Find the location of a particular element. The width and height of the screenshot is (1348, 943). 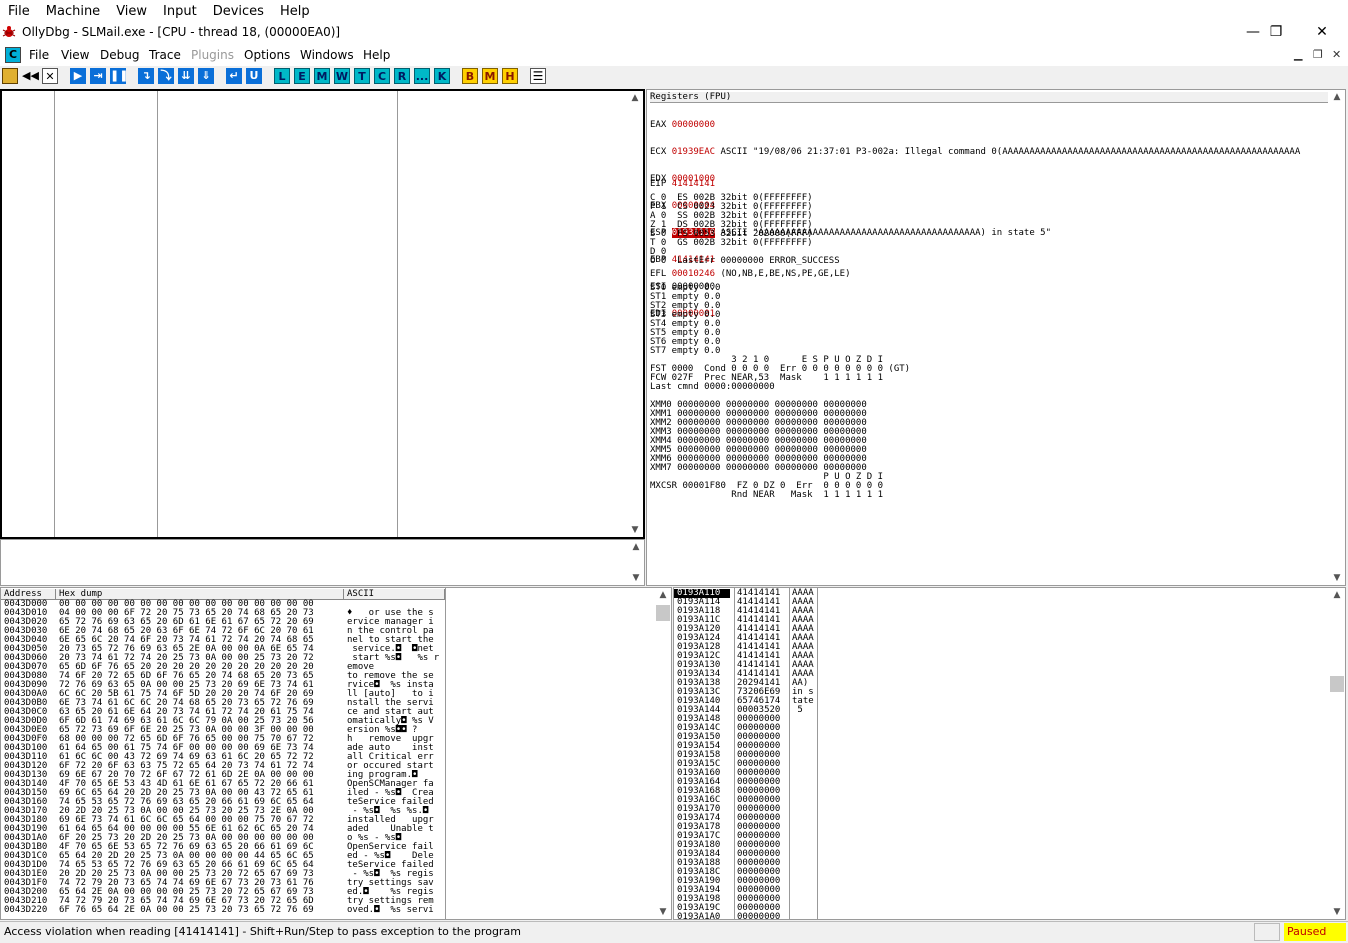

execute-till-return-icon: ↵ is located at coordinates (234, 76).